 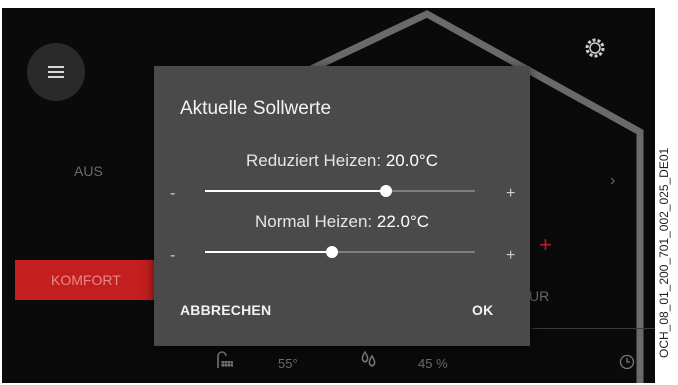 I want to click on menu-button, so click(x=56, y=72).